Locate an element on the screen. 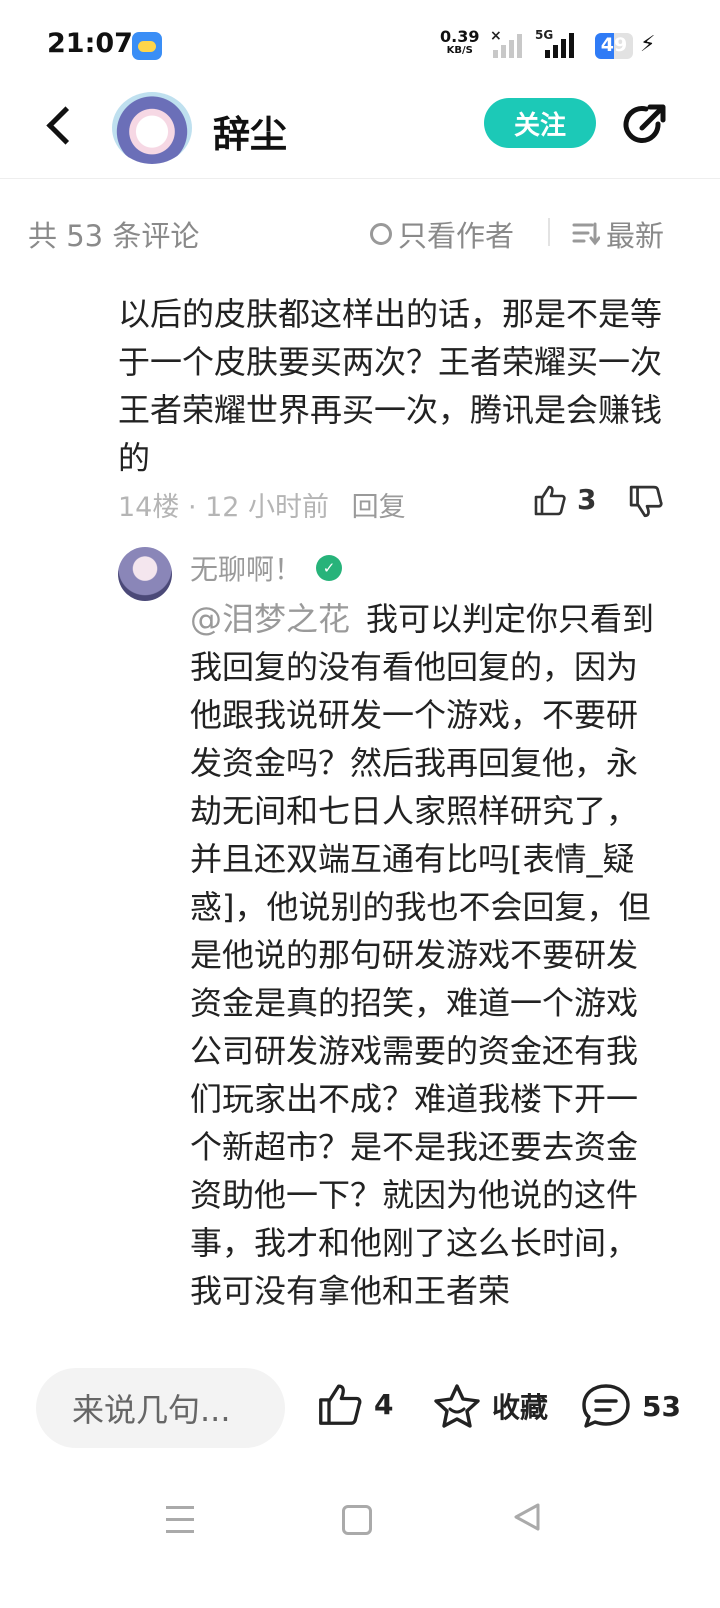 The height and width of the screenshot is (1608, 720). battery-icon: 49 is located at coordinates (614, 46).